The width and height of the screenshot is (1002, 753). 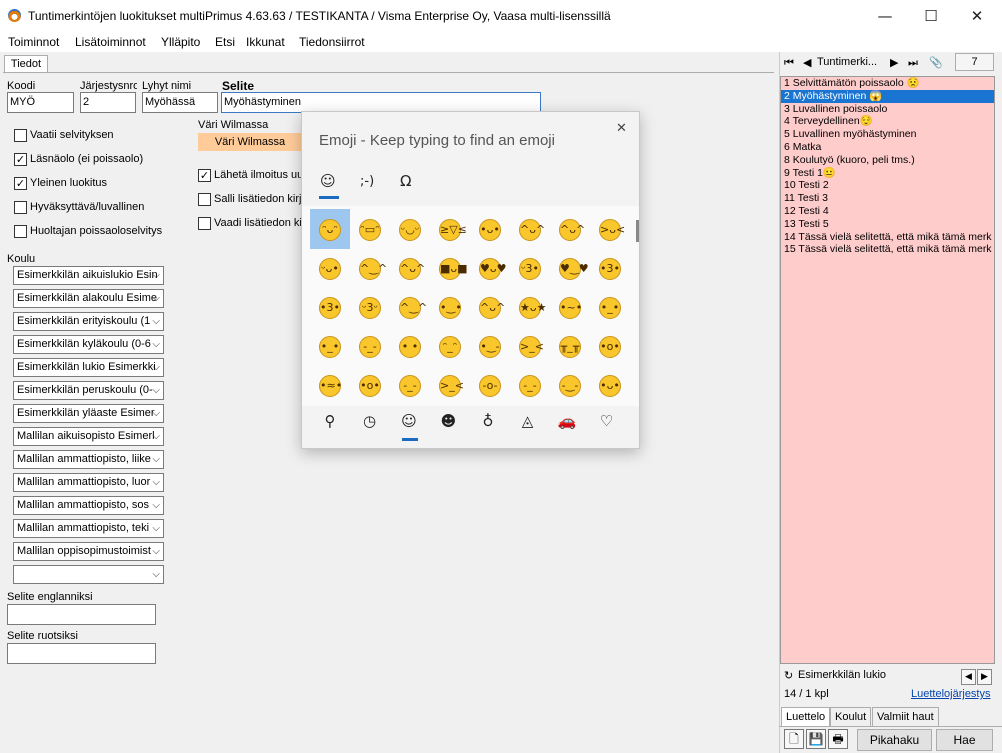 What do you see at coordinates (936, 62) in the screenshot?
I see `attachment-icon: 📎` at bounding box center [936, 62].